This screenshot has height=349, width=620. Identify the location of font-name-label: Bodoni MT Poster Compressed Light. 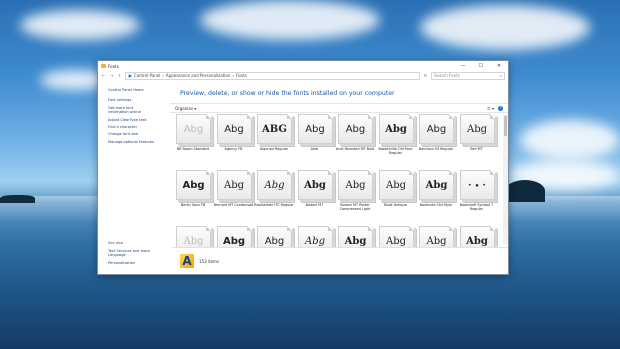
(355, 207).